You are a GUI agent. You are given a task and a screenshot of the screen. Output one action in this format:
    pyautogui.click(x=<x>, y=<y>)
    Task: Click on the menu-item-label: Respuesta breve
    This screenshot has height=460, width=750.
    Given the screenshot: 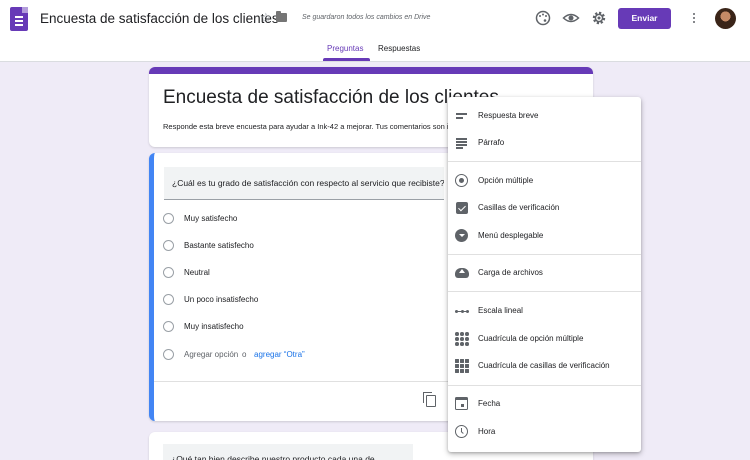 What is the action you would take?
    pyautogui.click(x=508, y=115)
    